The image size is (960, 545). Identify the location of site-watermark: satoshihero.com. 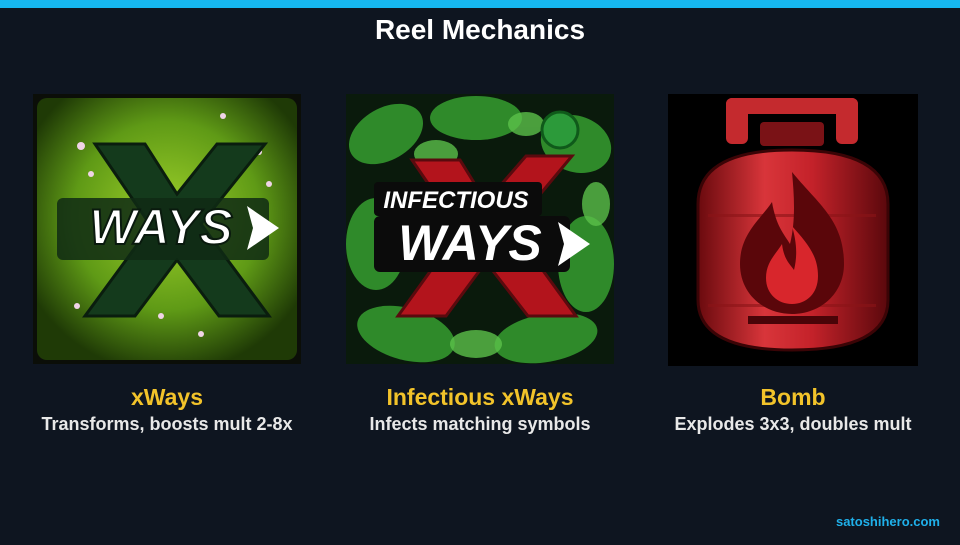
(887, 521).